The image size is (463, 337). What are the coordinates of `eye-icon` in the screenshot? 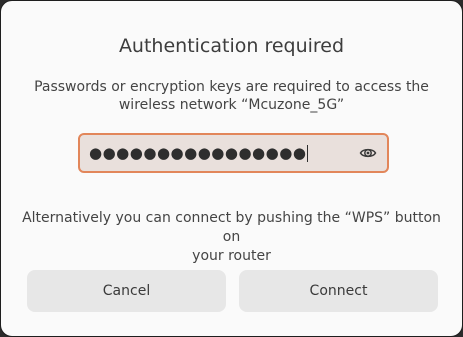 It's located at (368, 153).